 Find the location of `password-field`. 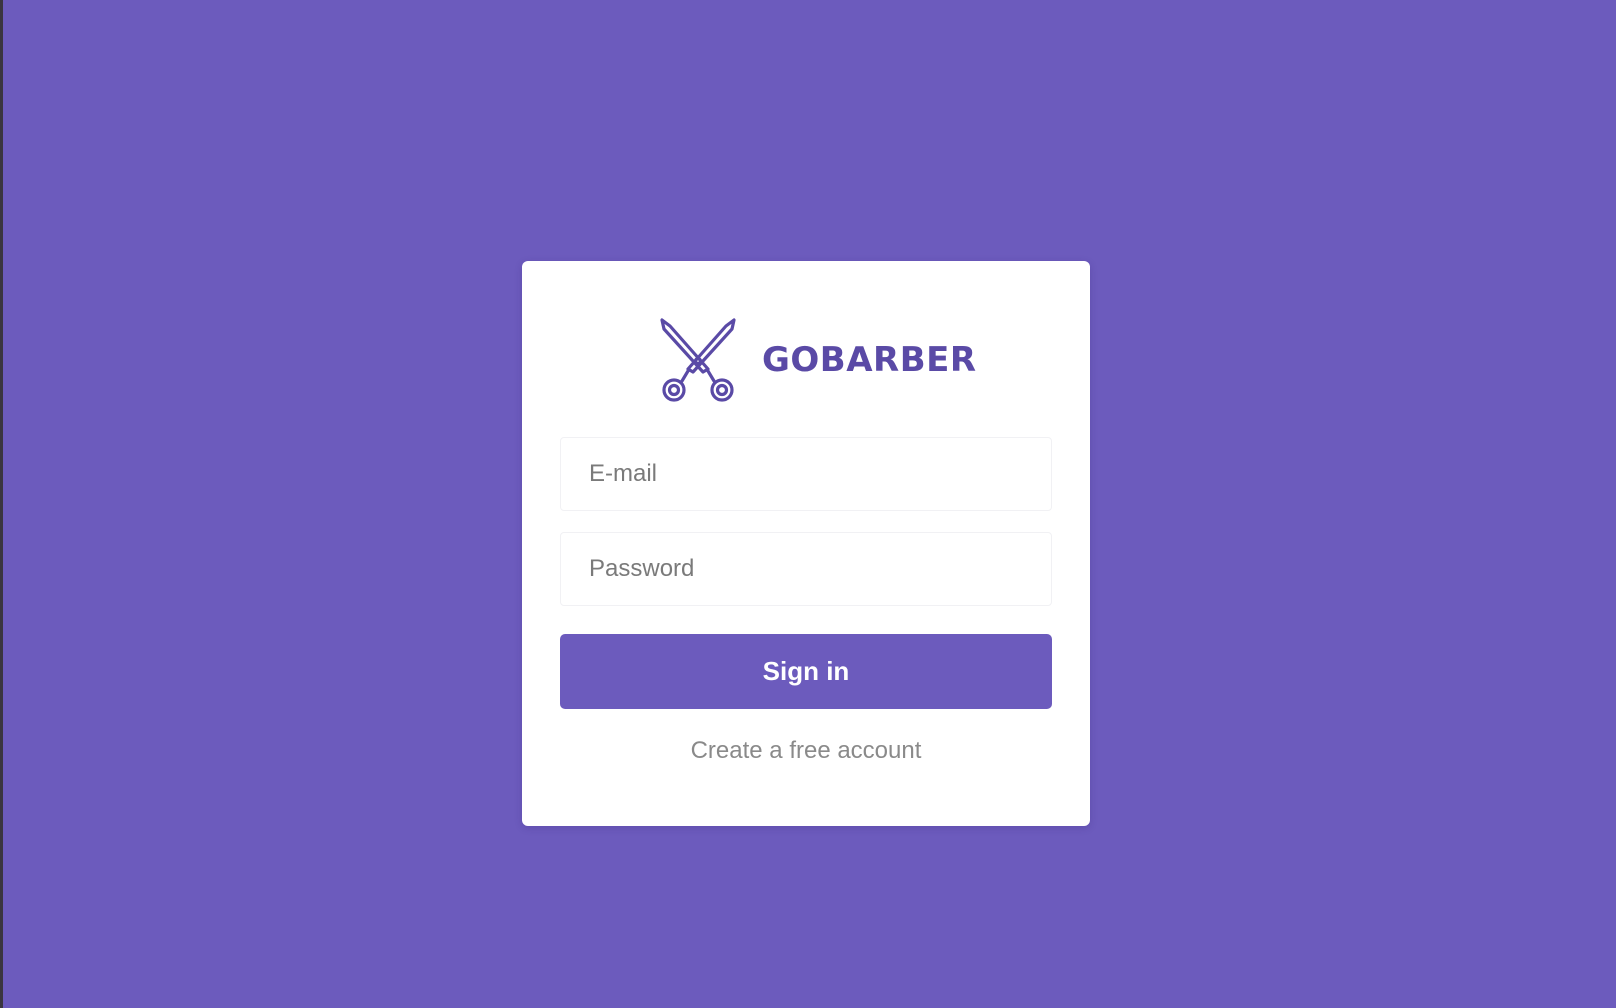

password-field is located at coordinates (806, 569).